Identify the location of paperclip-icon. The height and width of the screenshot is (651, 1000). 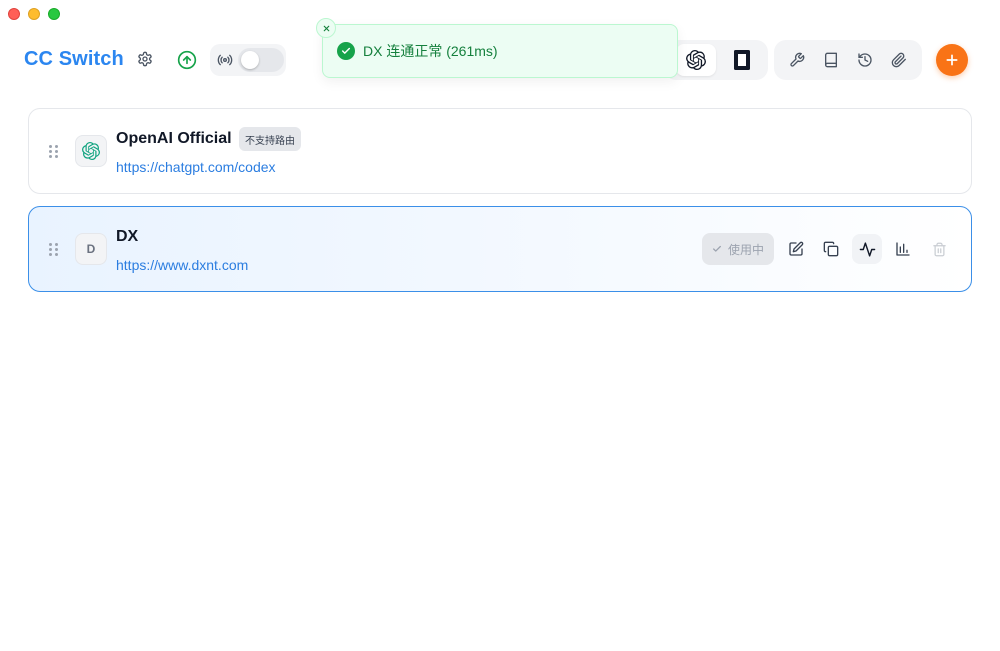
(898, 60).